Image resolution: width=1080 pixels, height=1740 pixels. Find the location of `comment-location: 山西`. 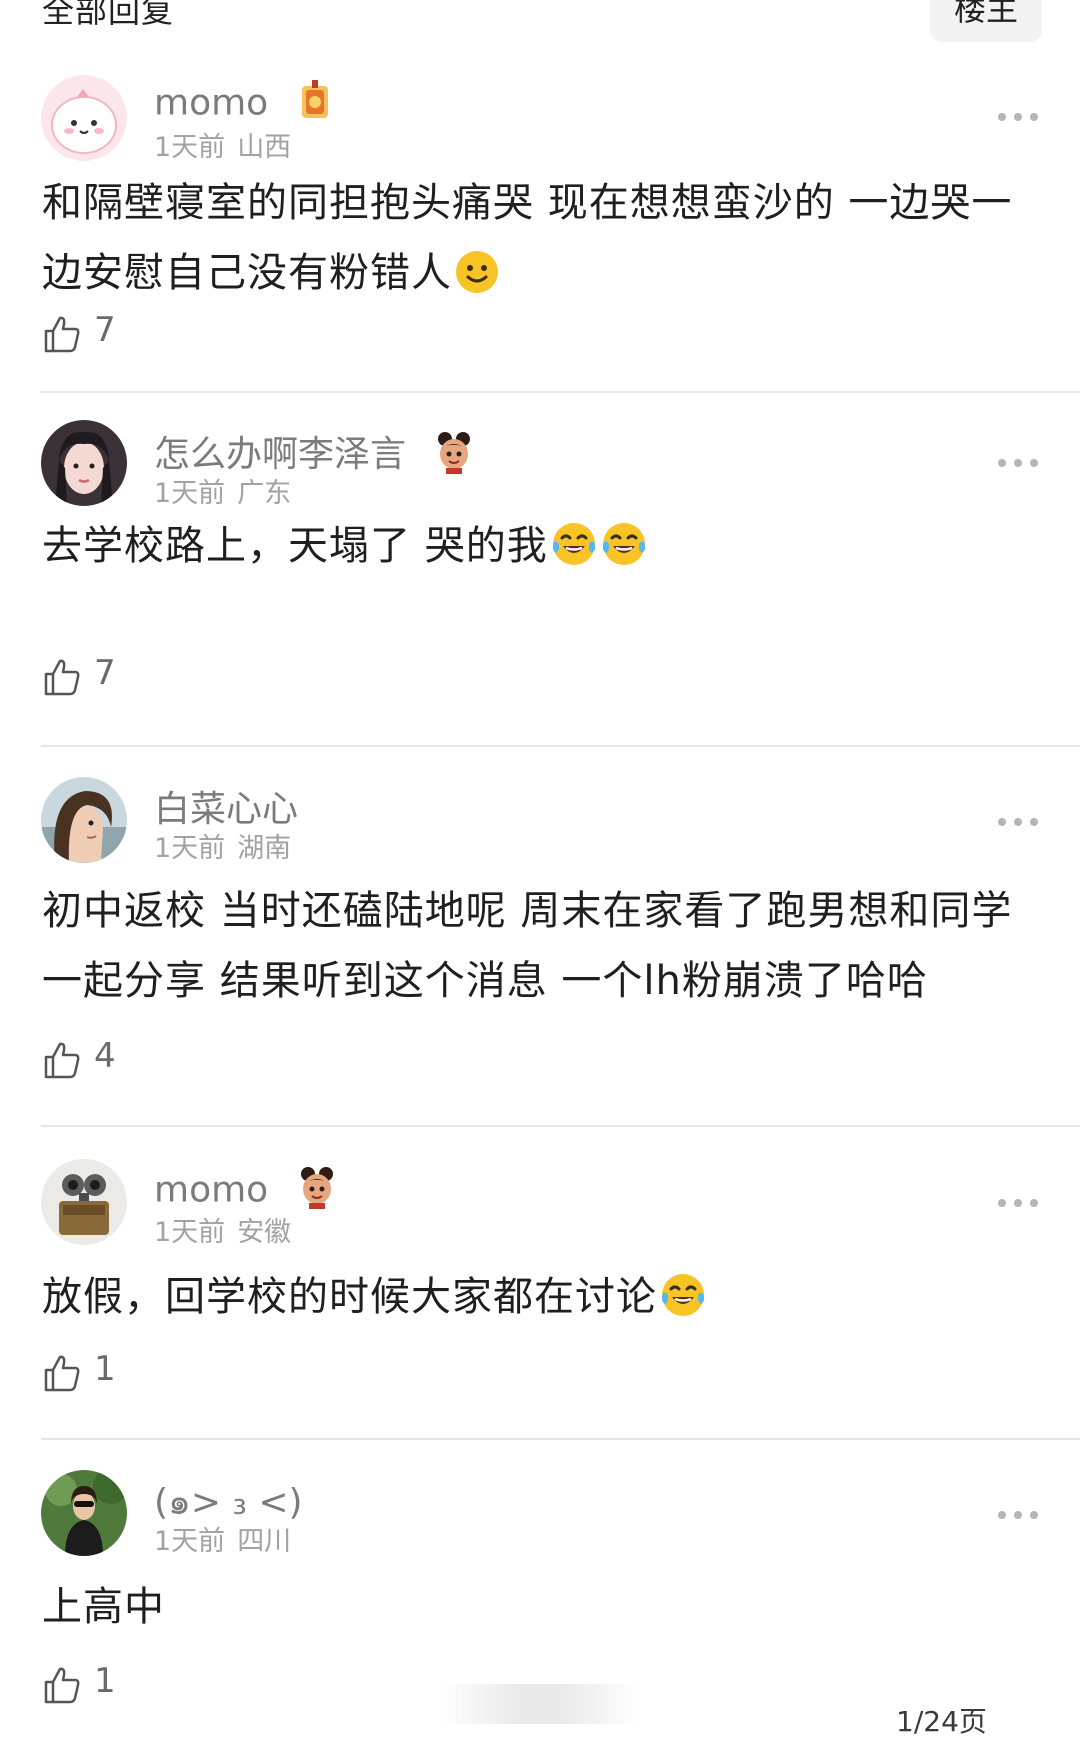

comment-location: 山西 is located at coordinates (264, 147).